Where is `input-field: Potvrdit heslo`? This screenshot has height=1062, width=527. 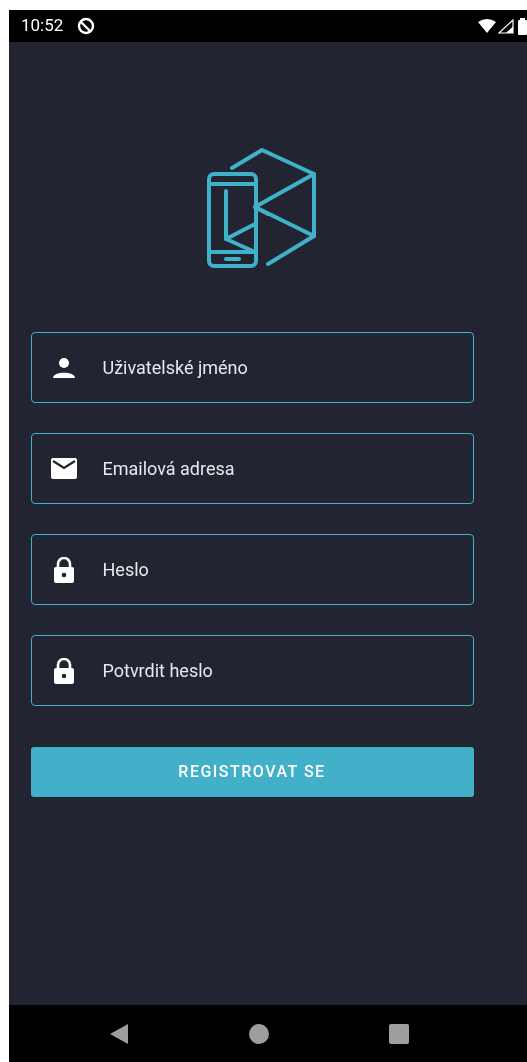 input-field: Potvrdit heslo is located at coordinates (252, 670).